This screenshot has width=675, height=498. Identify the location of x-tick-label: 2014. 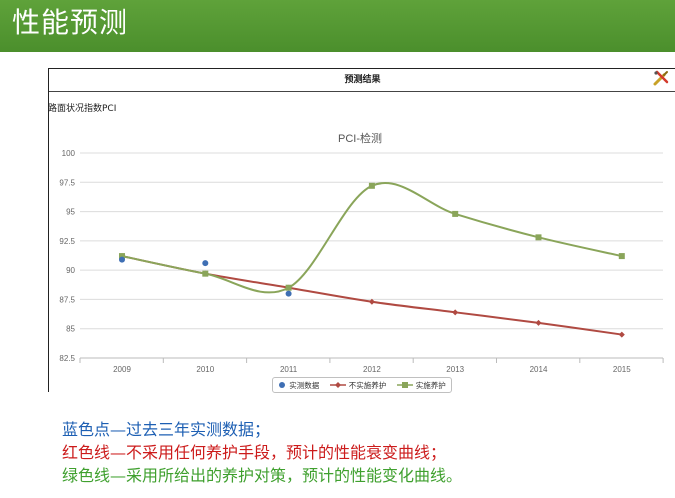
(539, 369).